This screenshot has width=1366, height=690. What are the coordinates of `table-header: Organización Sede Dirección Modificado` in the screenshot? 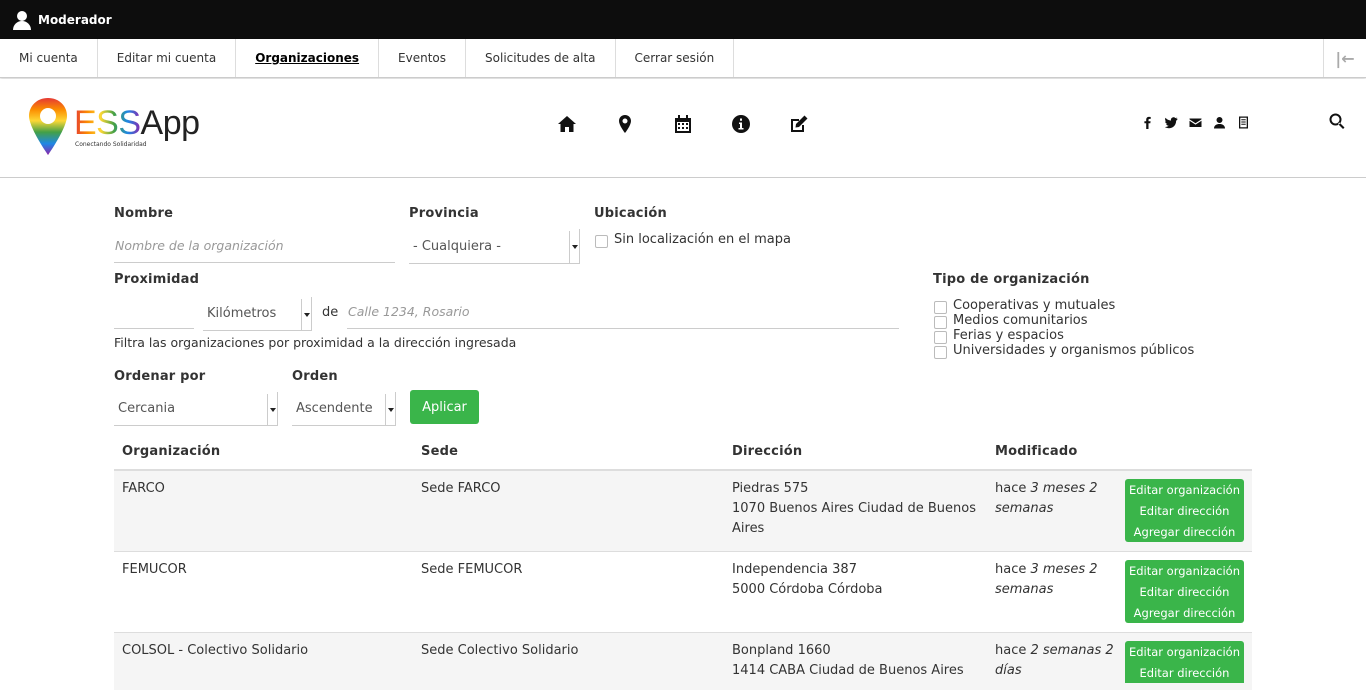 It's located at (683, 452).